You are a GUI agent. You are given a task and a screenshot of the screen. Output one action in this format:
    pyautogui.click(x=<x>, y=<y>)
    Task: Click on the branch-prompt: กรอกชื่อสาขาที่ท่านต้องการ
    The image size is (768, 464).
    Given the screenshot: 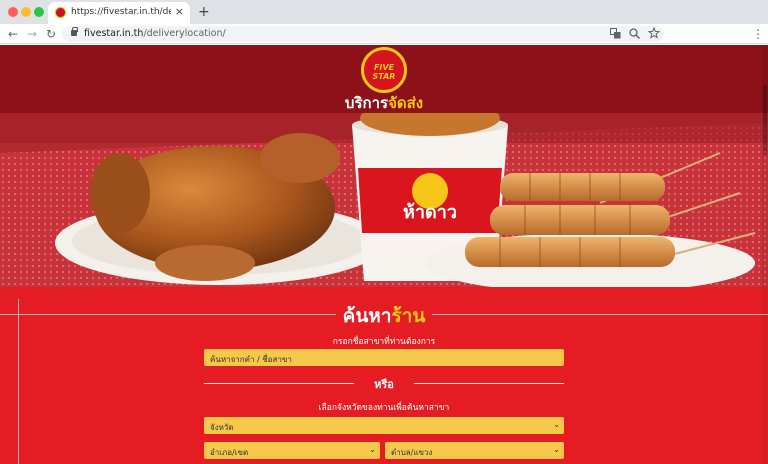 What is the action you would take?
    pyautogui.click(x=384, y=342)
    